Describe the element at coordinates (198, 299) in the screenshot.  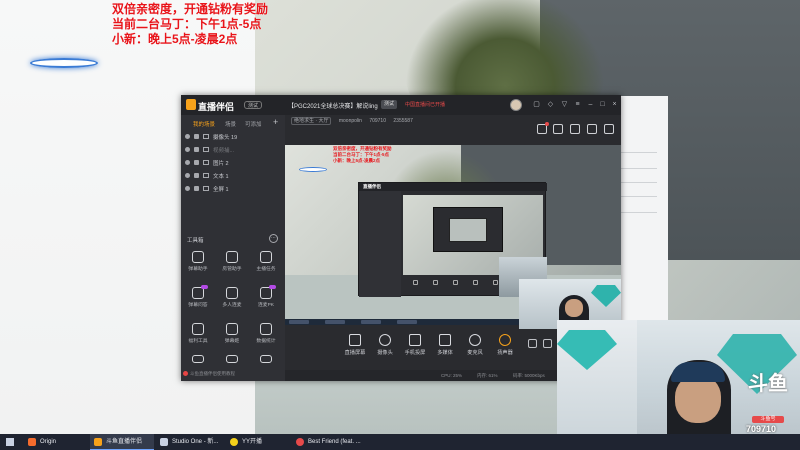
I see `tool-danmu-quiz: 弹幕问答` at that location.